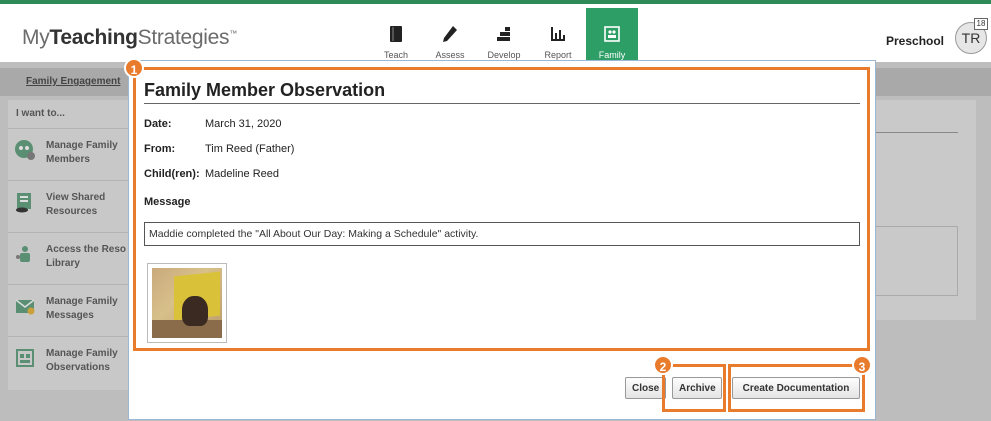 This screenshot has height=421, width=991. Describe the element at coordinates (663, 365) in the screenshot. I see `callout-number-2: 2` at that location.